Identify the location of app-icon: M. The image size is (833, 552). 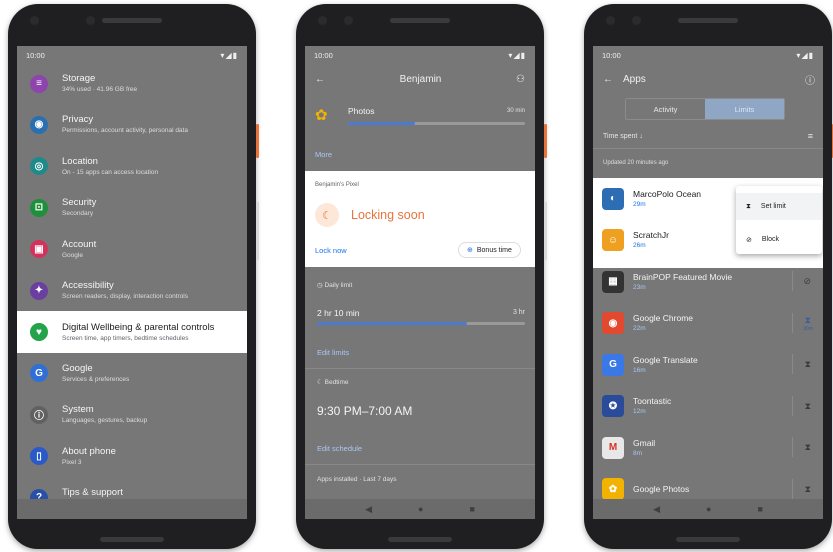
(613, 447).